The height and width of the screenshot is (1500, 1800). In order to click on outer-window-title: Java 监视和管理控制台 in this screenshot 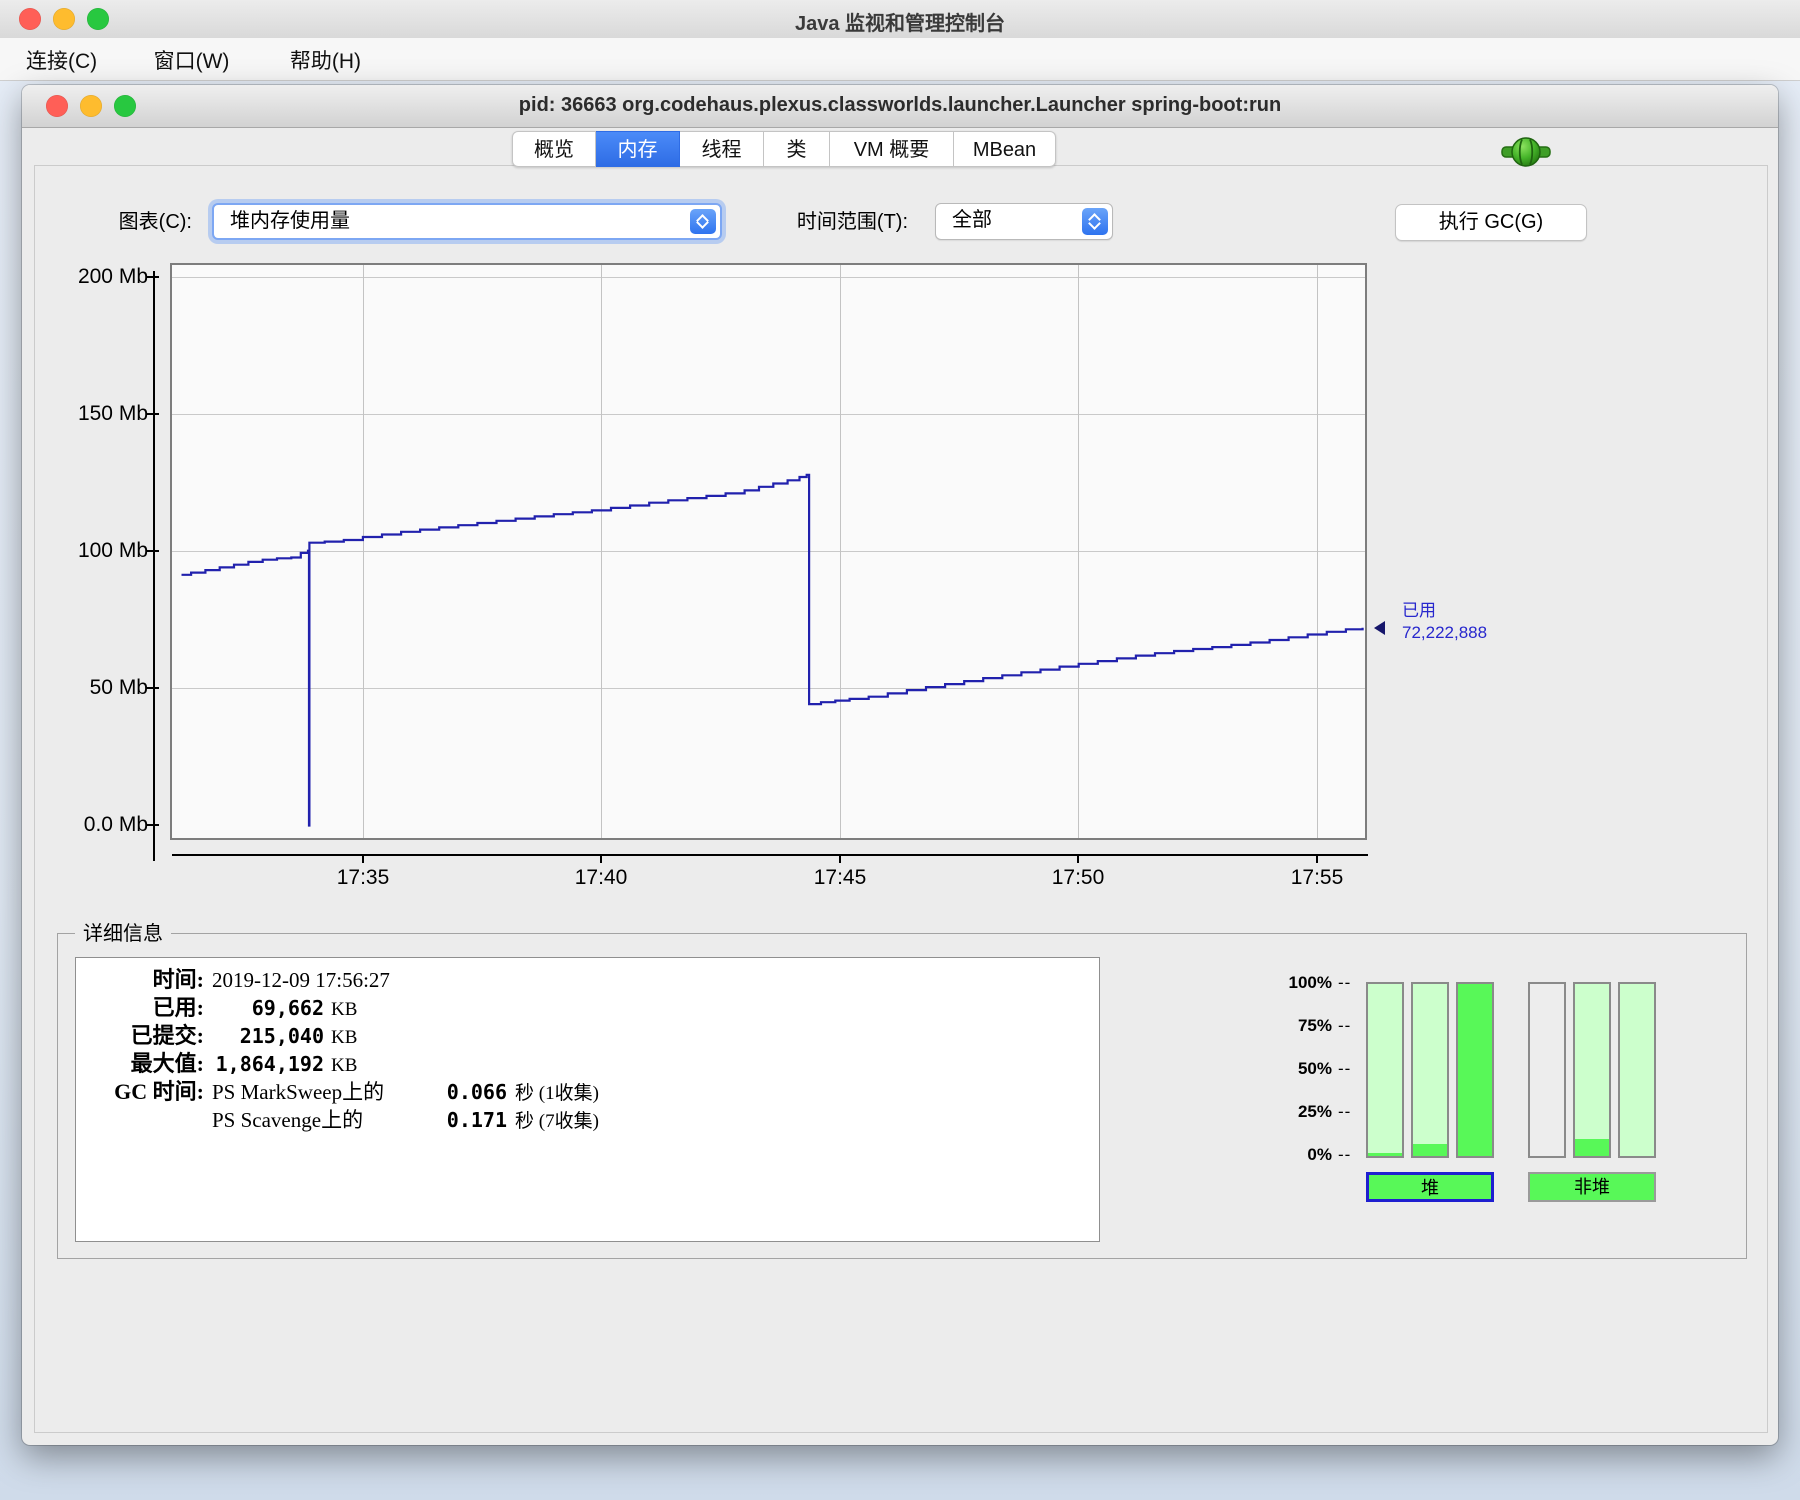, I will do `click(900, 24)`.